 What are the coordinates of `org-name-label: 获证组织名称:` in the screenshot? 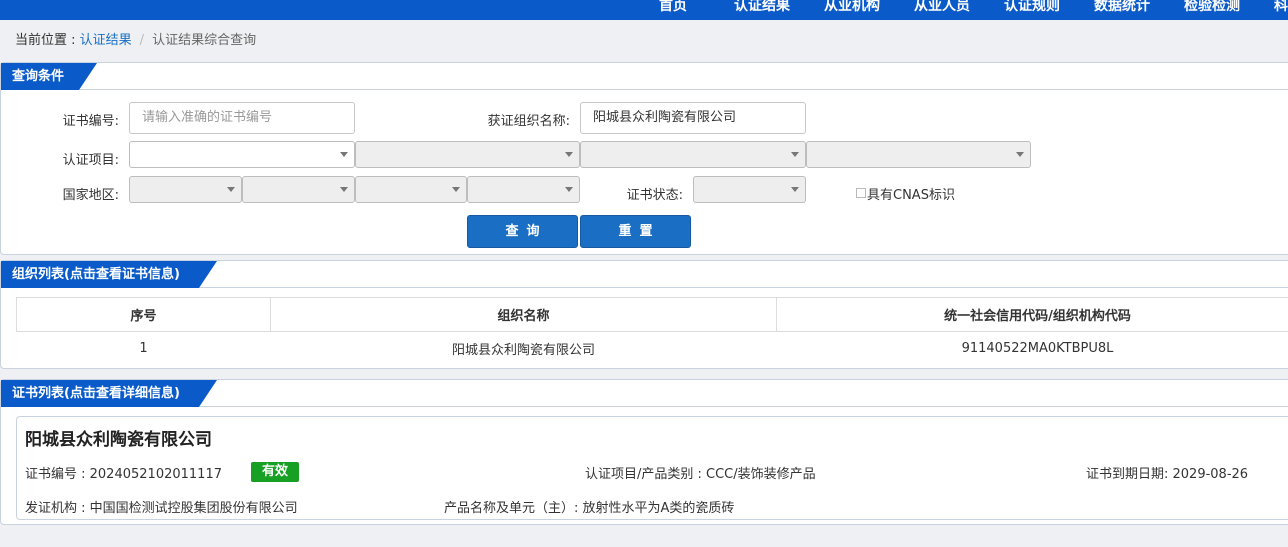 It's located at (528, 121).